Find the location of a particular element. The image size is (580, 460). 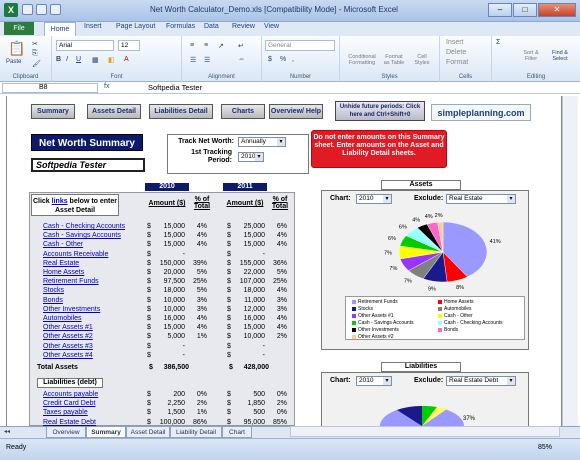

excel-icon: X is located at coordinates (11, 10).